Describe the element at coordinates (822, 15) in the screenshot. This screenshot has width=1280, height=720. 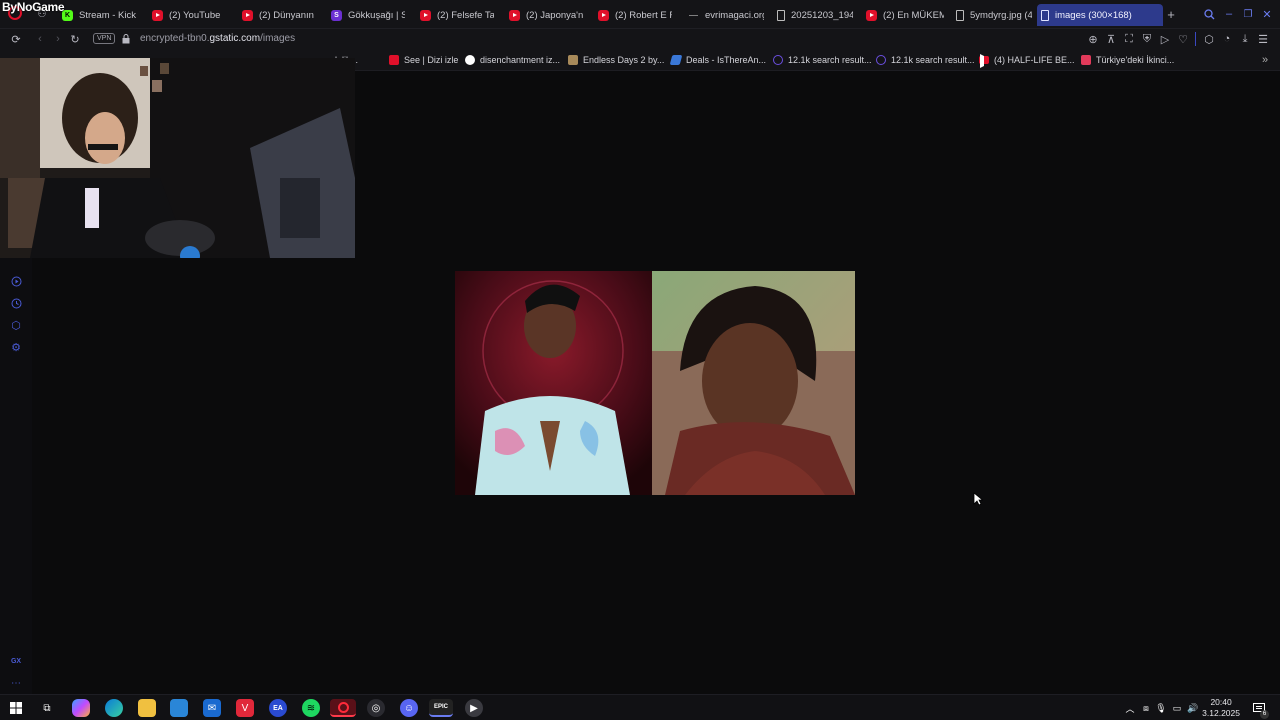
I see `tab-label: 20251203_194` at that location.